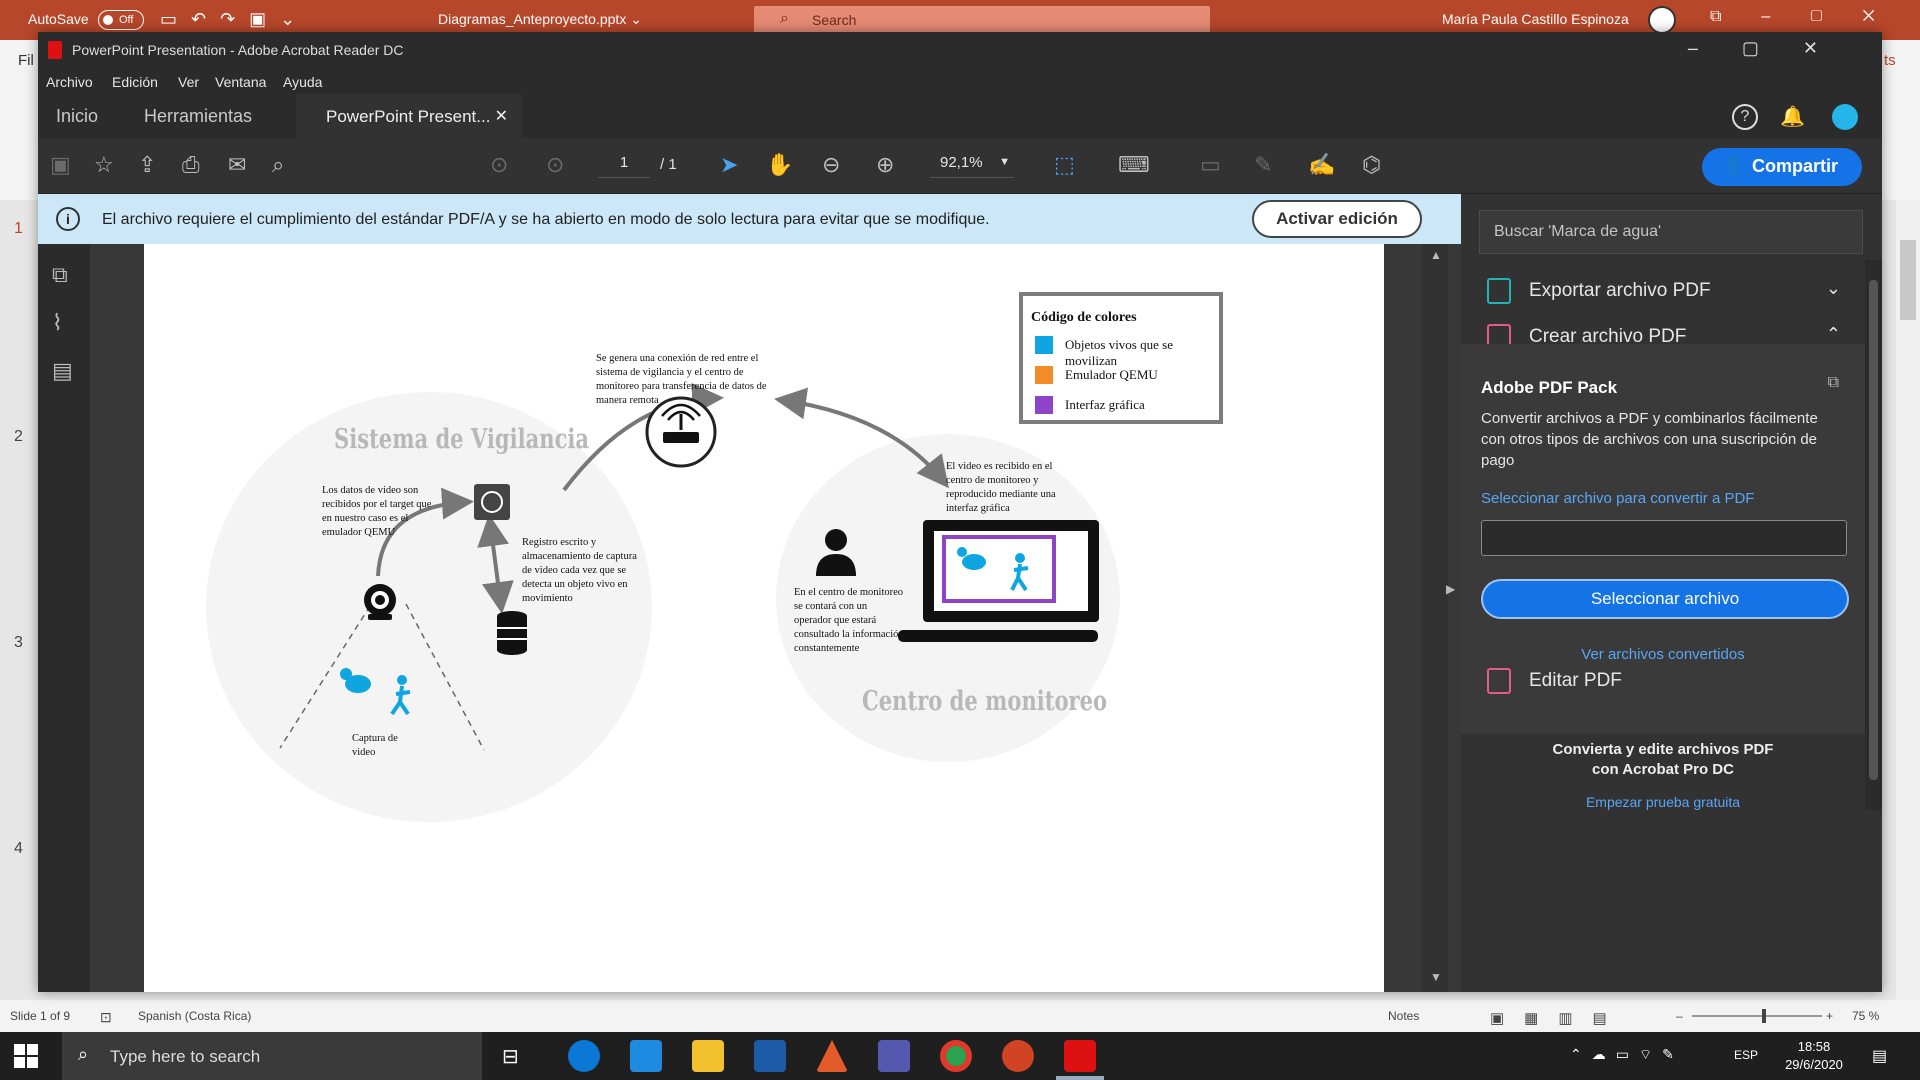 This screenshot has width=1920, height=1080. What do you see at coordinates (584, 1056) in the screenshot?
I see `edge-icon` at bounding box center [584, 1056].